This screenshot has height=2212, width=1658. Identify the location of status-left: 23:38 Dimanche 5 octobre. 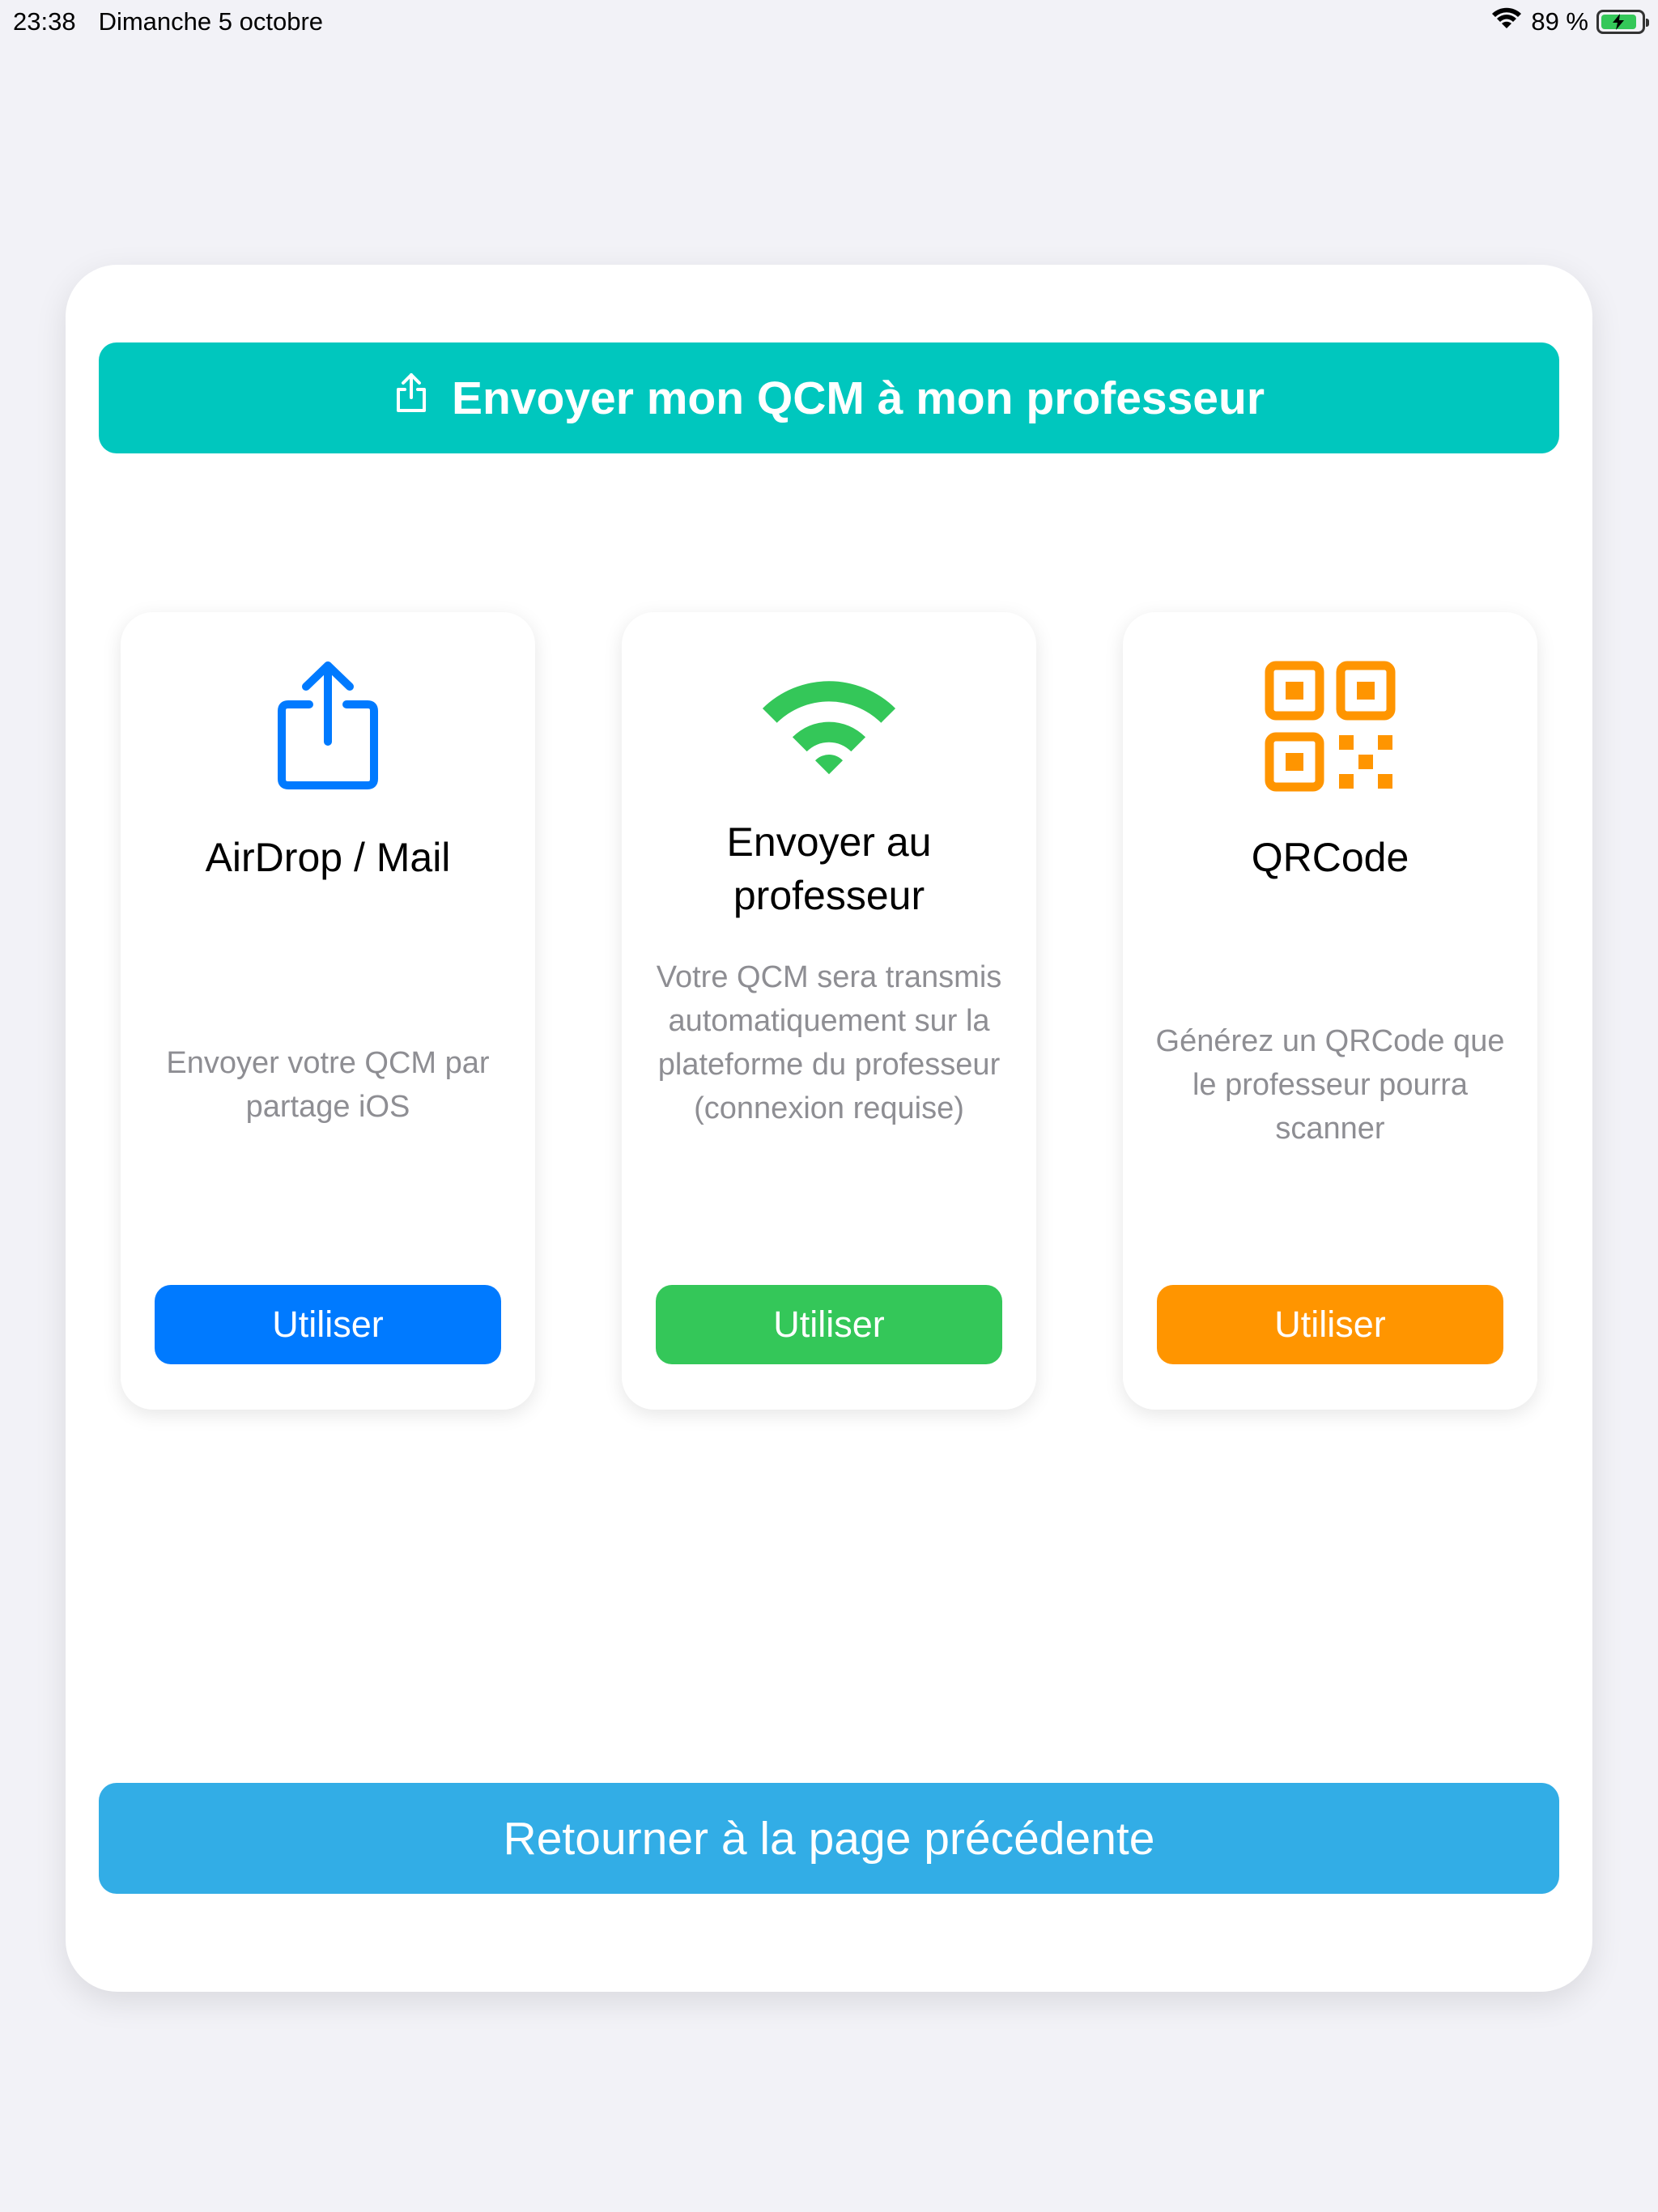
(168, 22).